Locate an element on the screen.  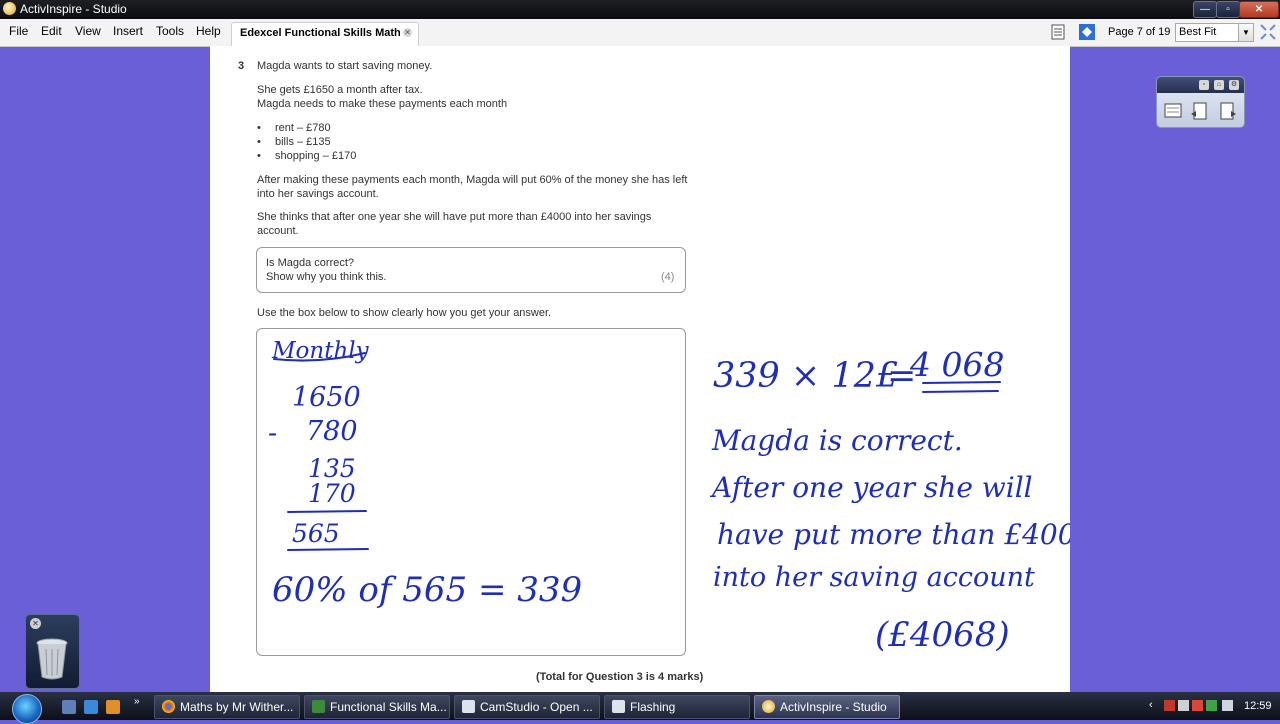
handwritten-shopping: 170 is located at coordinates (332, 493).